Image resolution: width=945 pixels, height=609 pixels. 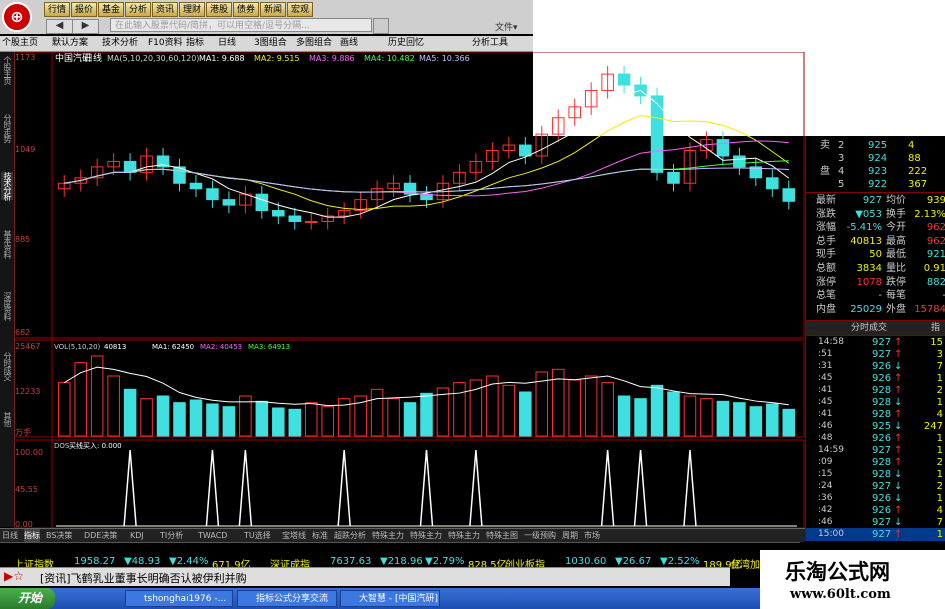 I want to click on tick-arrow-icon: ↑, so click(x=898, y=534).